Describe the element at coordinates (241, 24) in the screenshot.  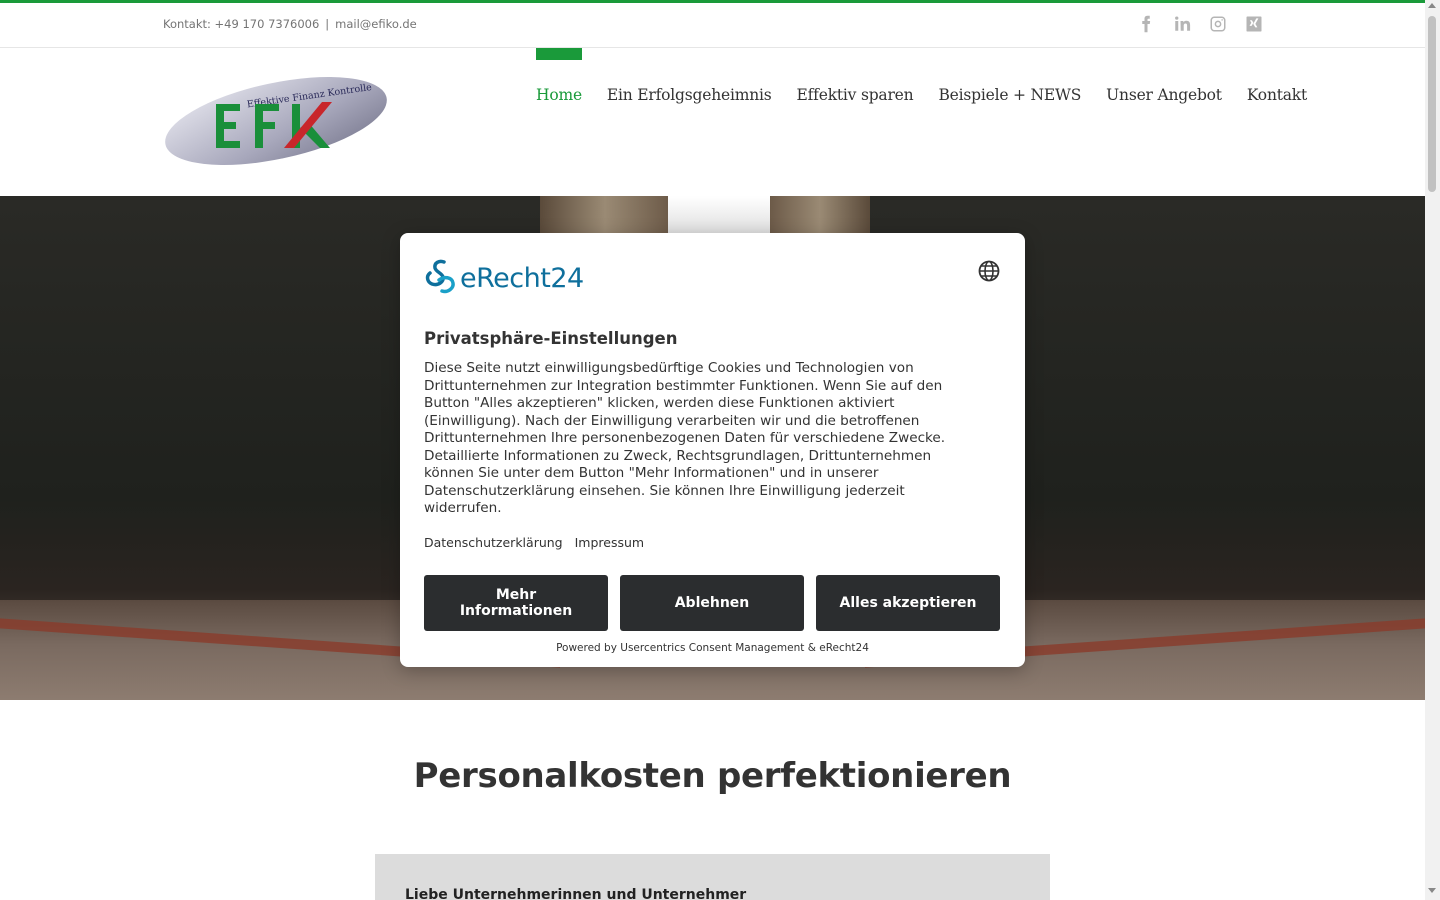
I see `contact-phone: Kontakt: +49 170 7376006` at that location.